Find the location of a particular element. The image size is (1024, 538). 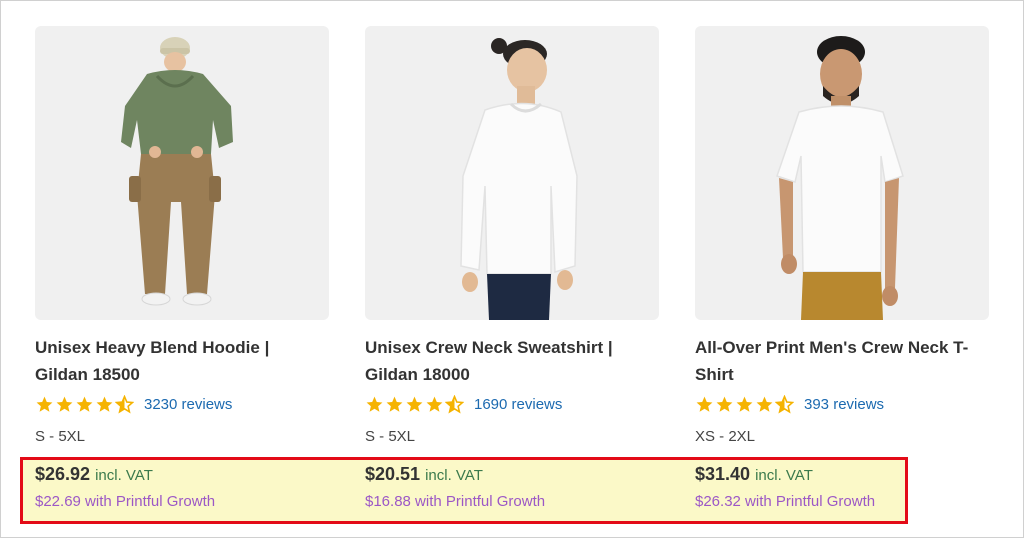

reviews-link: 1690 reviews is located at coordinates (518, 404).